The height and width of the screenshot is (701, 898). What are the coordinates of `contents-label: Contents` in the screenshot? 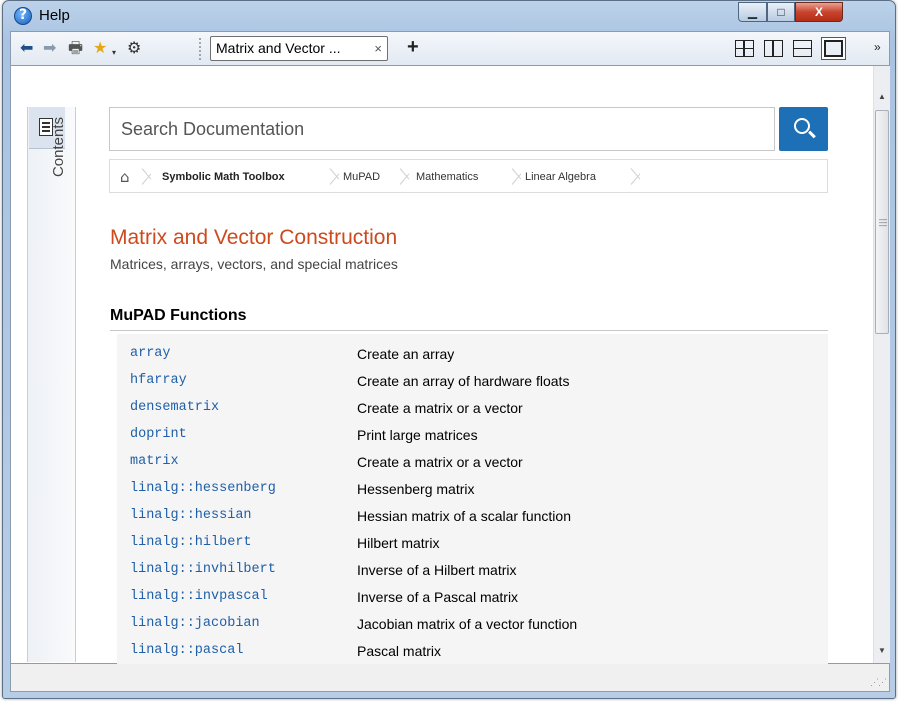 It's located at (58, 157).